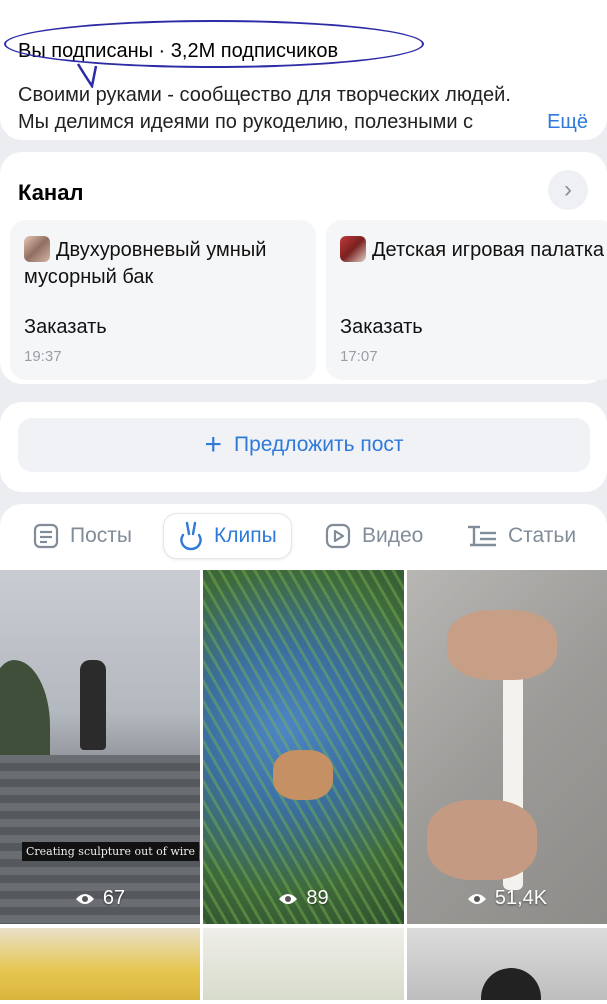 The width and height of the screenshot is (607, 1004). I want to click on tab-clips: Клипы, so click(227, 536).